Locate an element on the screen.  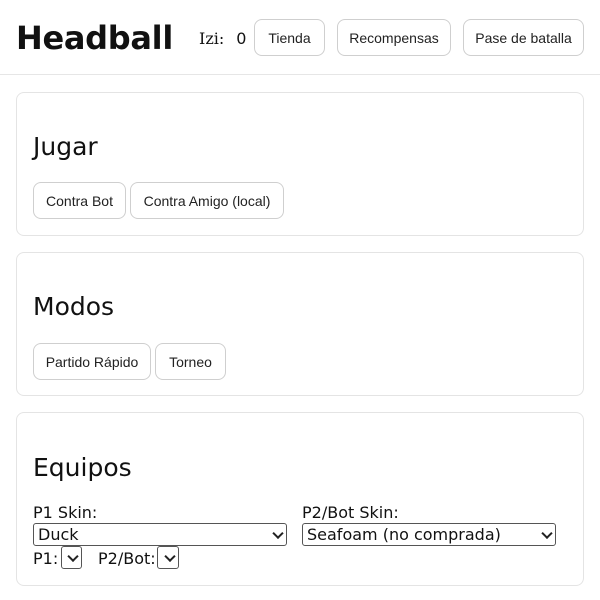
p1-select is located at coordinates (71, 557).